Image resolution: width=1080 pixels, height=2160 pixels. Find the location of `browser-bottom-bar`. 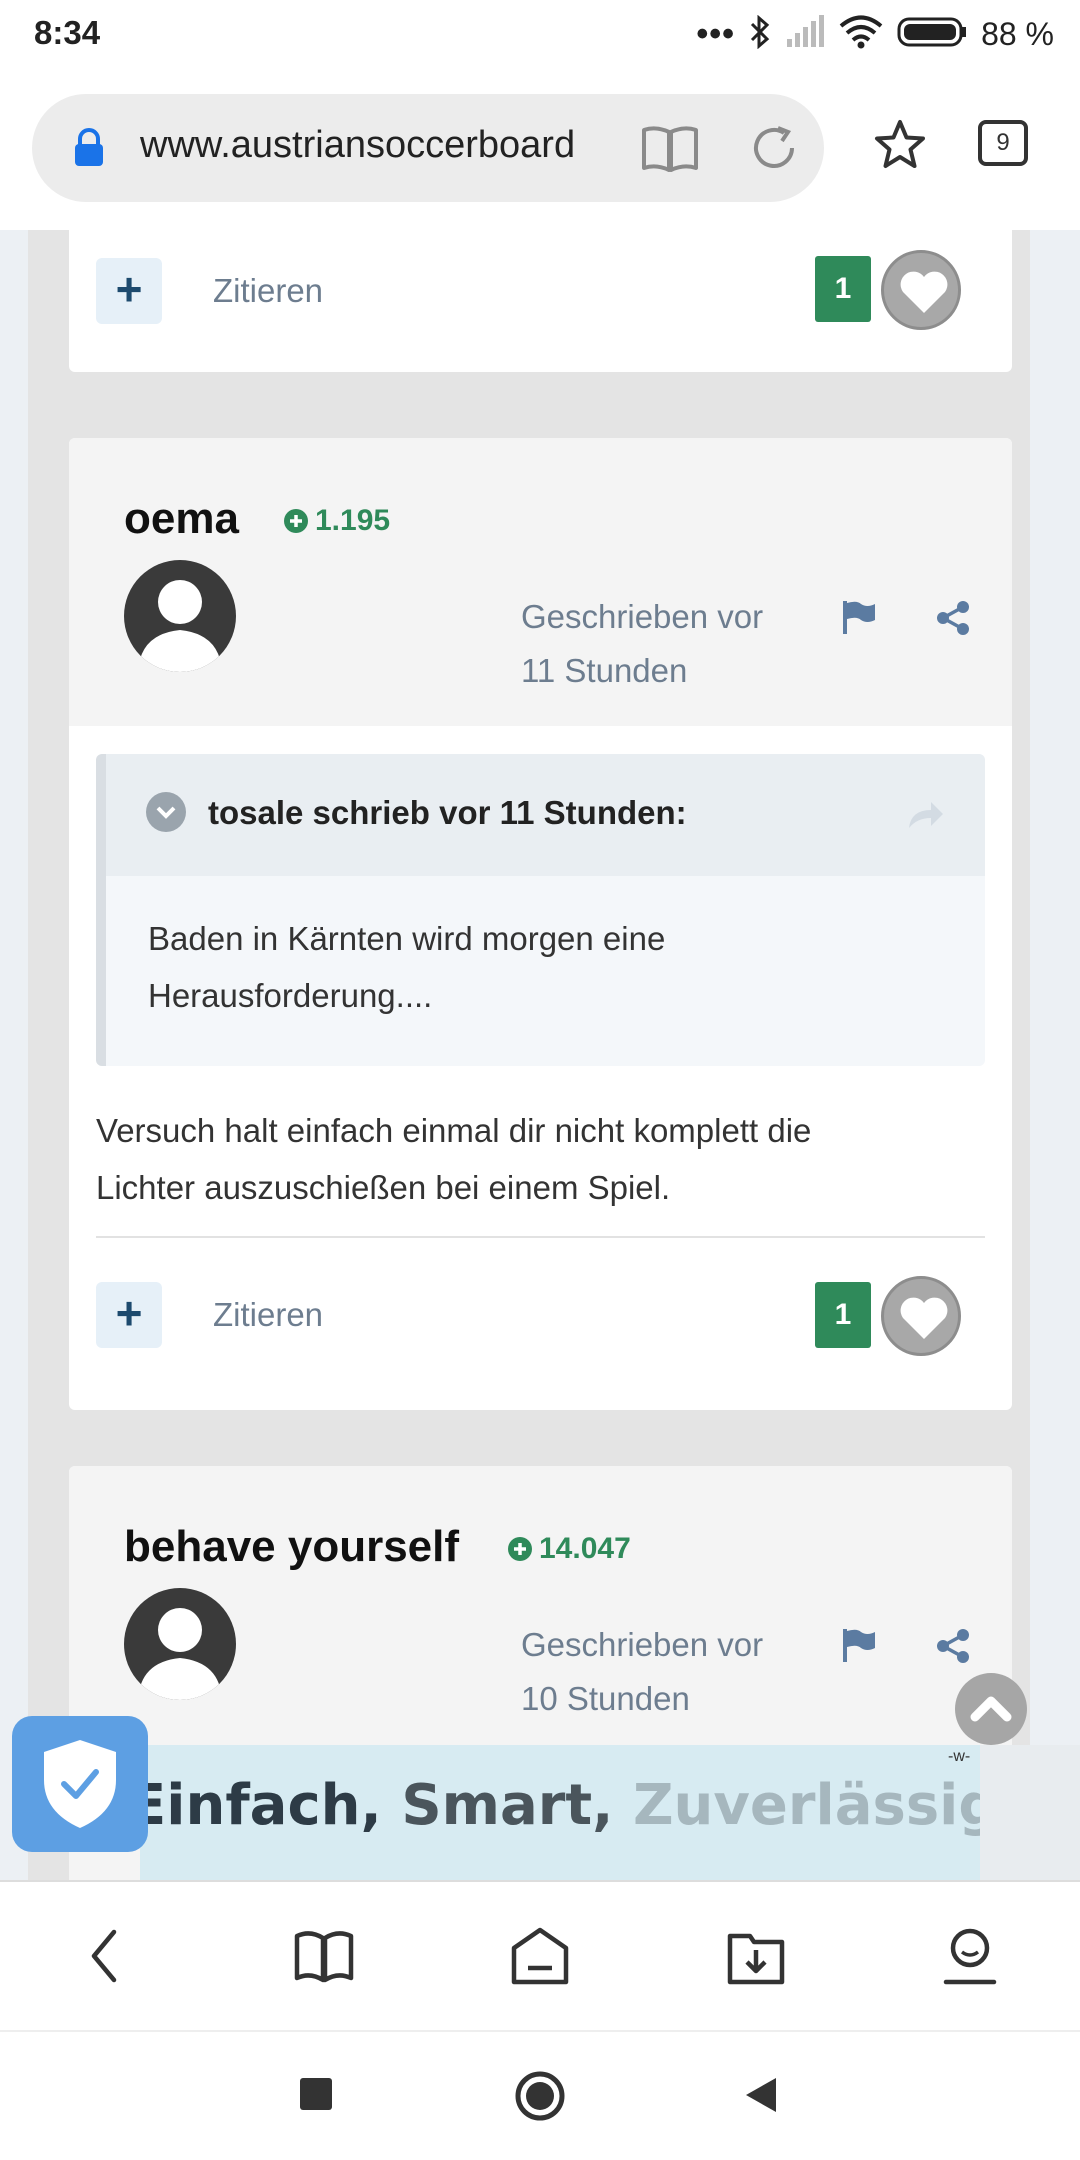

browser-bottom-bar is located at coordinates (540, 1955).